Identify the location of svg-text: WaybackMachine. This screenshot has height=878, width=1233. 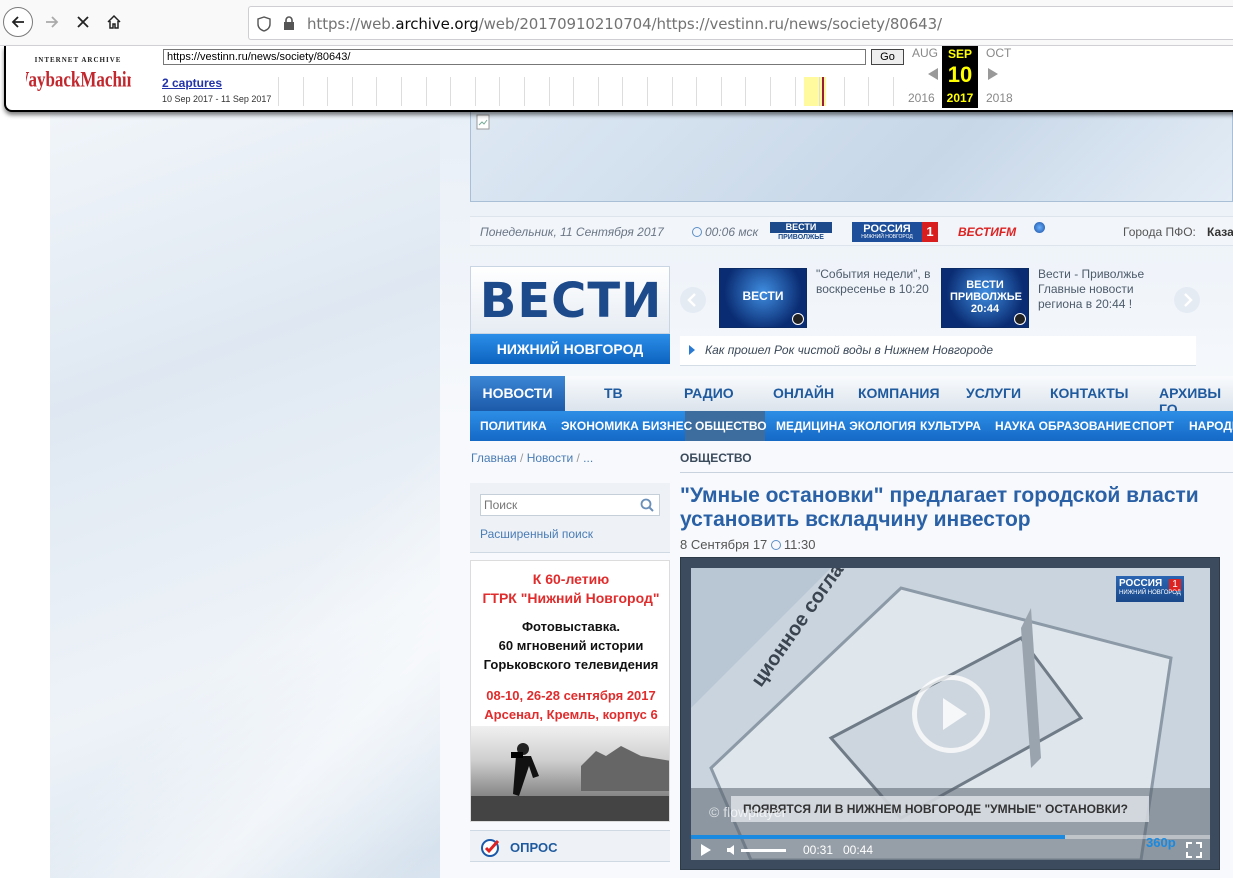
(78, 79).